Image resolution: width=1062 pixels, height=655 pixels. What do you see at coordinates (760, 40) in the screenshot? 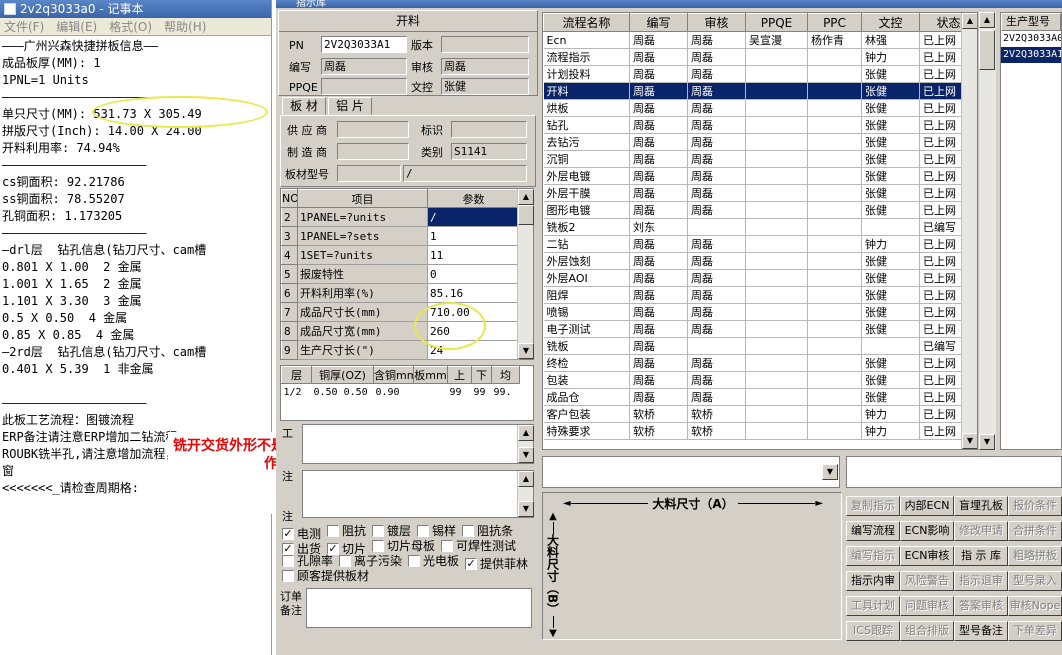
I see `process-row: Ecn 周磊 周磊 吴宣漫 杨作青 林强 已上网` at bounding box center [760, 40].